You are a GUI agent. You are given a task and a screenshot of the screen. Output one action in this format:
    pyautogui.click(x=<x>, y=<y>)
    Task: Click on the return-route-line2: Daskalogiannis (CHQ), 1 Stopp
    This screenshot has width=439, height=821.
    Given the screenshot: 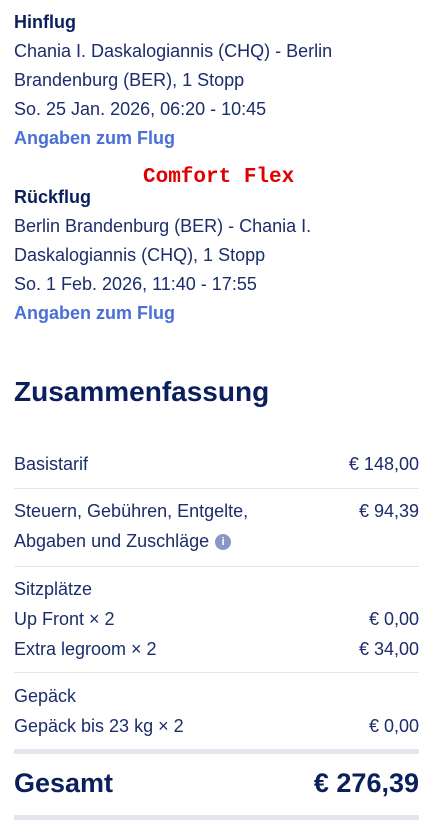 What is the action you would take?
    pyautogui.click(x=140, y=255)
    